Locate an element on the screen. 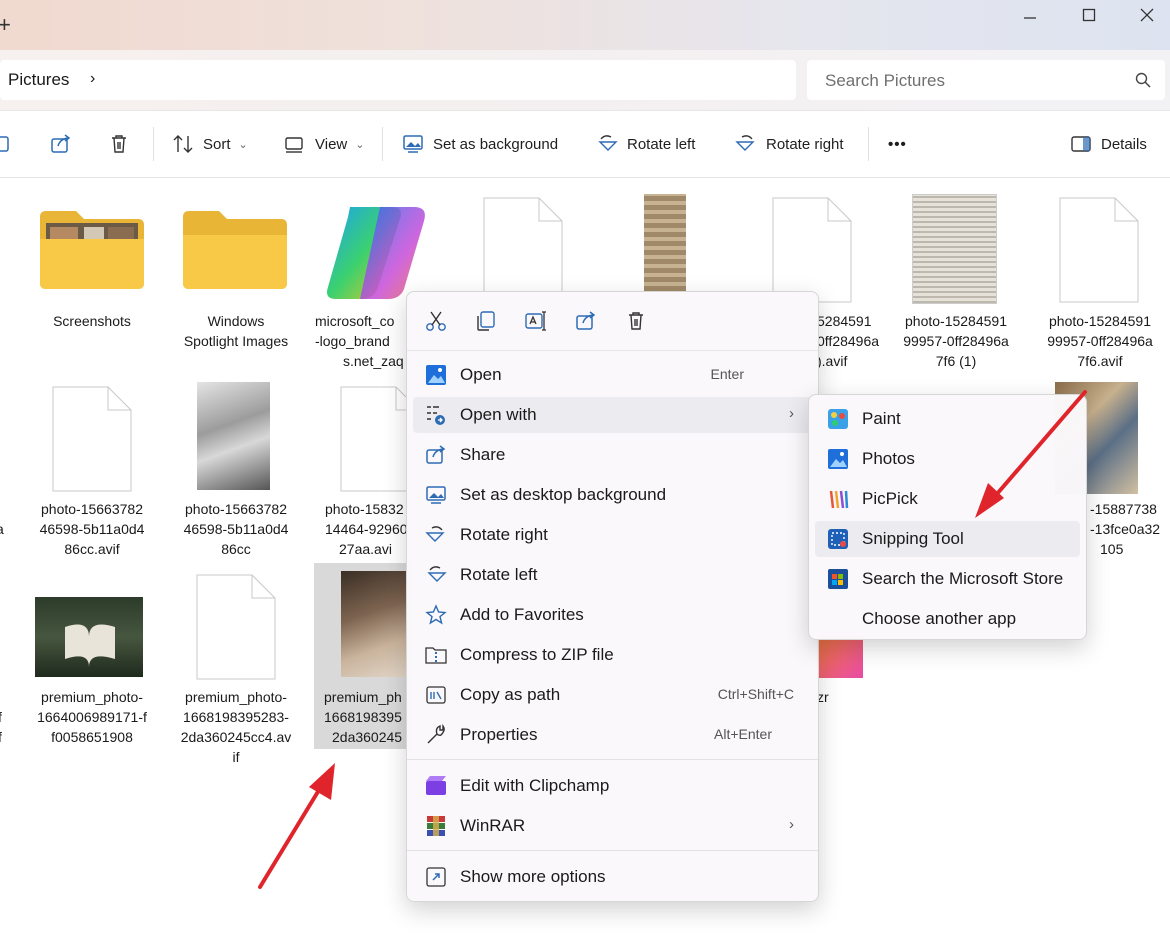 The height and width of the screenshot is (940, 1170). minimize-icon is located at coordinates (1030, 20).